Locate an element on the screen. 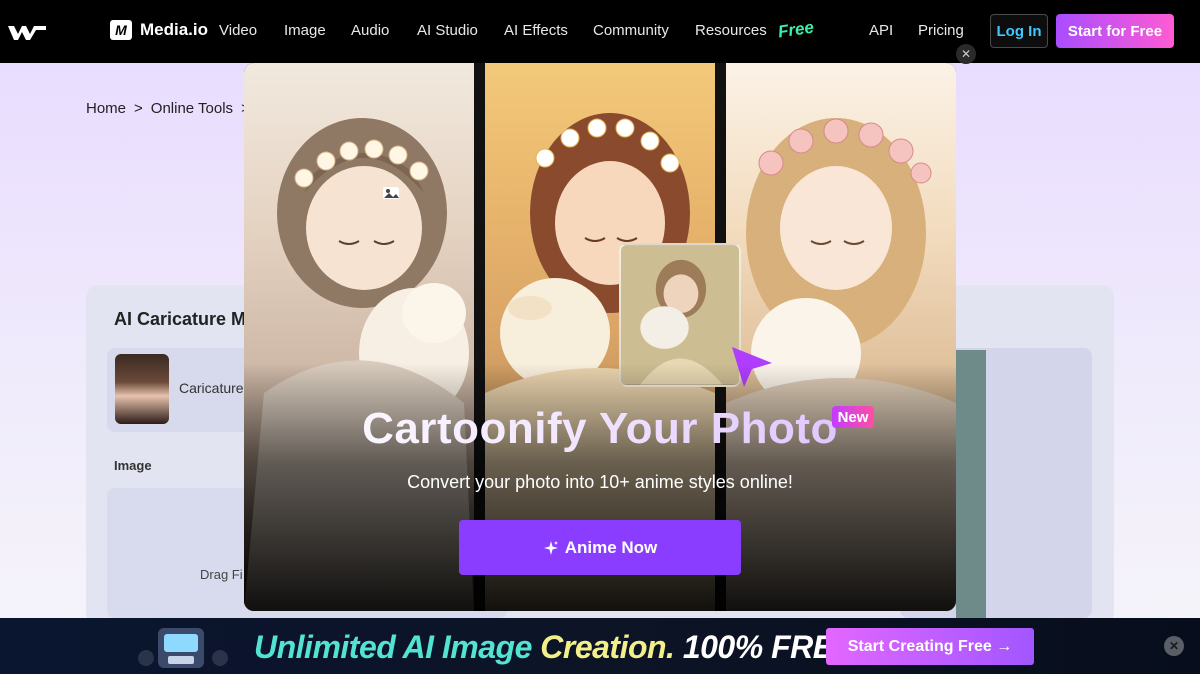 This screenshot has width=1200, height=674. close-icon: ✕ is located at coordinates (966, 54).